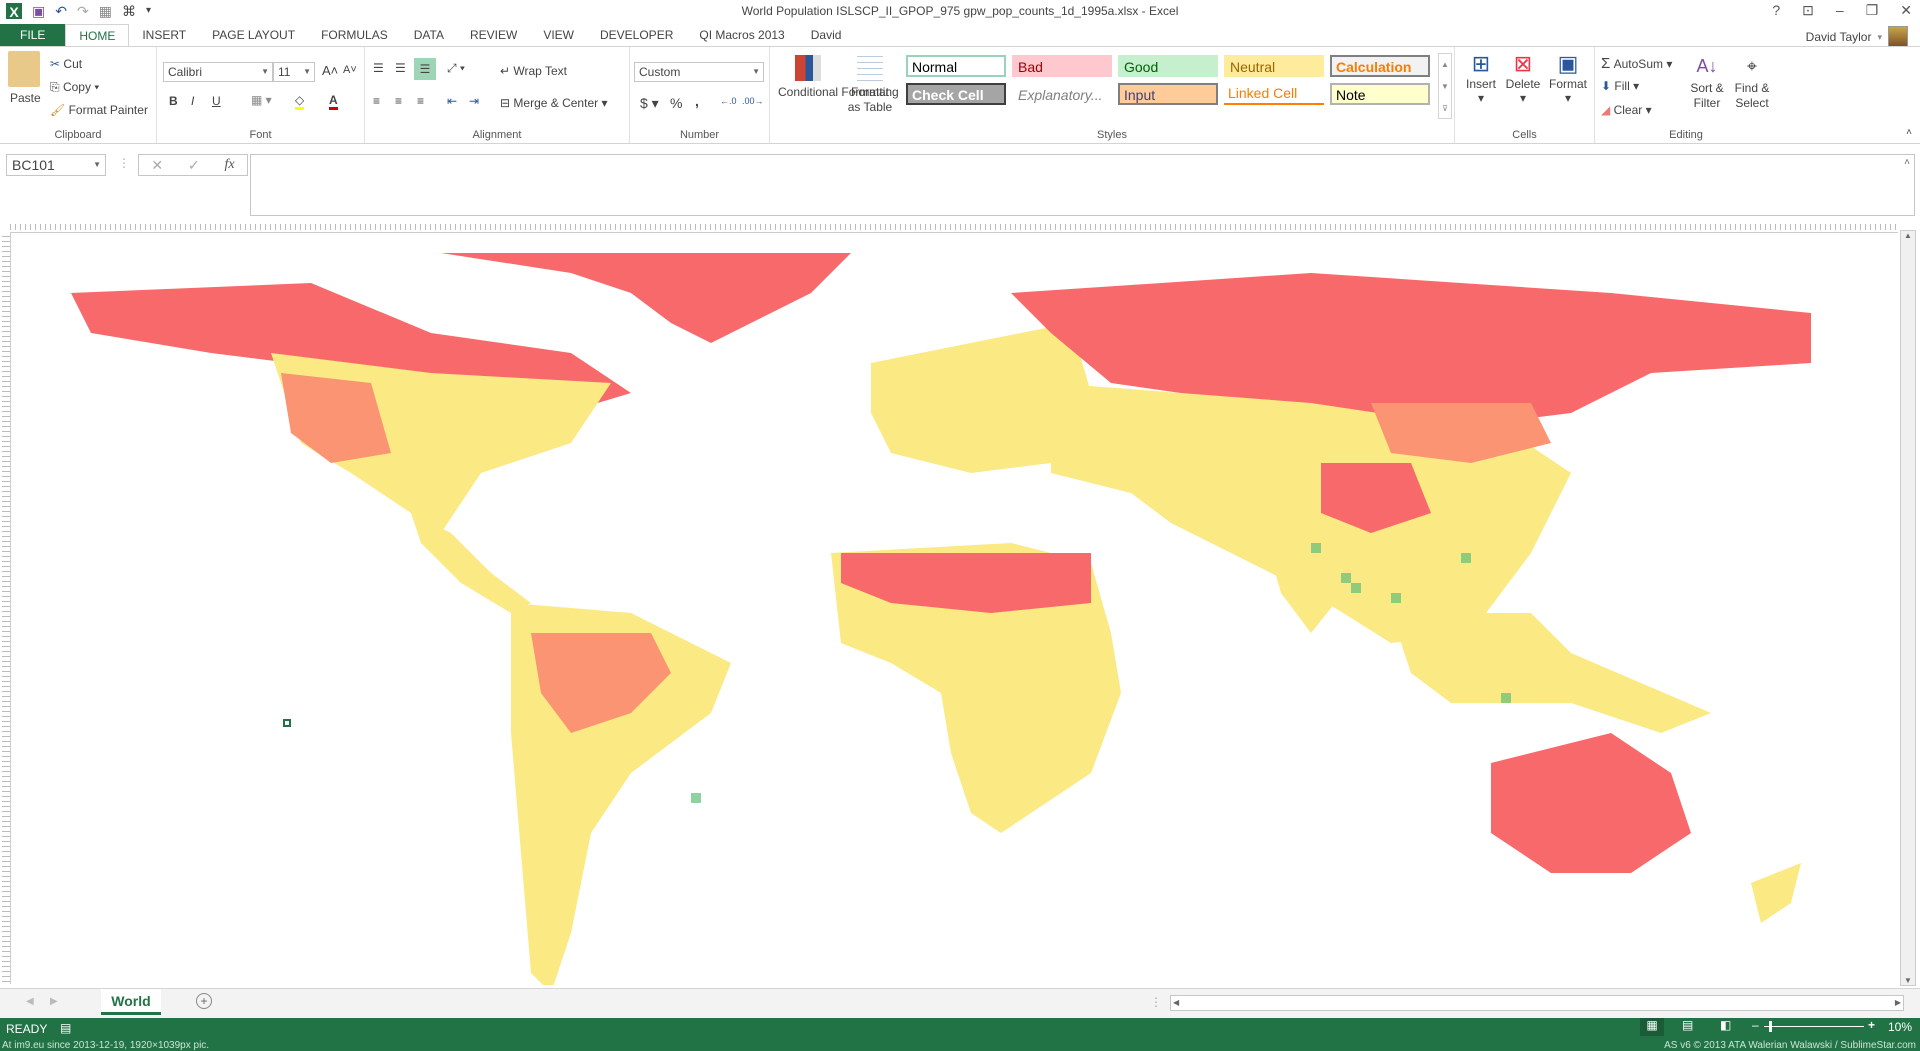 The width and height of the screenshot is (1920, 1051). What do you see at coordinates (253, 35) in the screenshot?
I see `tab-page-layout: PAGE LAYOUT` at bounding box center [253, 35].